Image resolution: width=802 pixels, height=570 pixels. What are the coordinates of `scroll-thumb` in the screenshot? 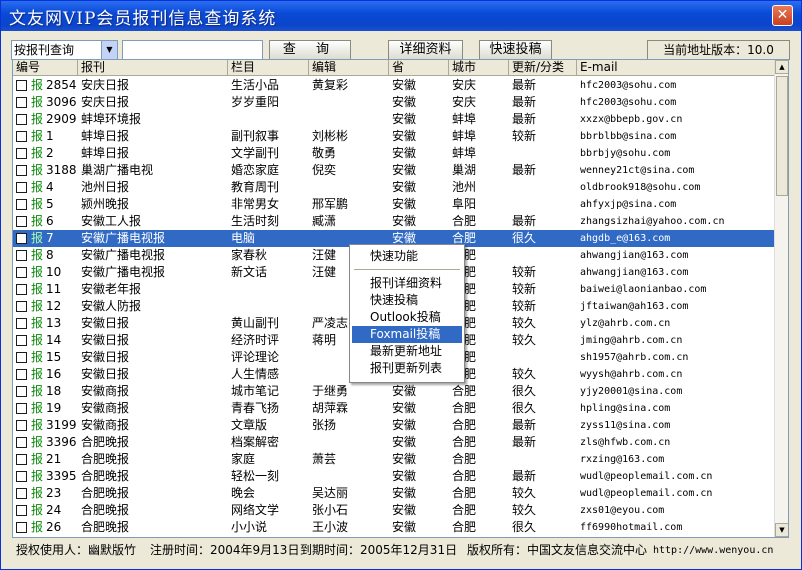 It's located at (782, 136).